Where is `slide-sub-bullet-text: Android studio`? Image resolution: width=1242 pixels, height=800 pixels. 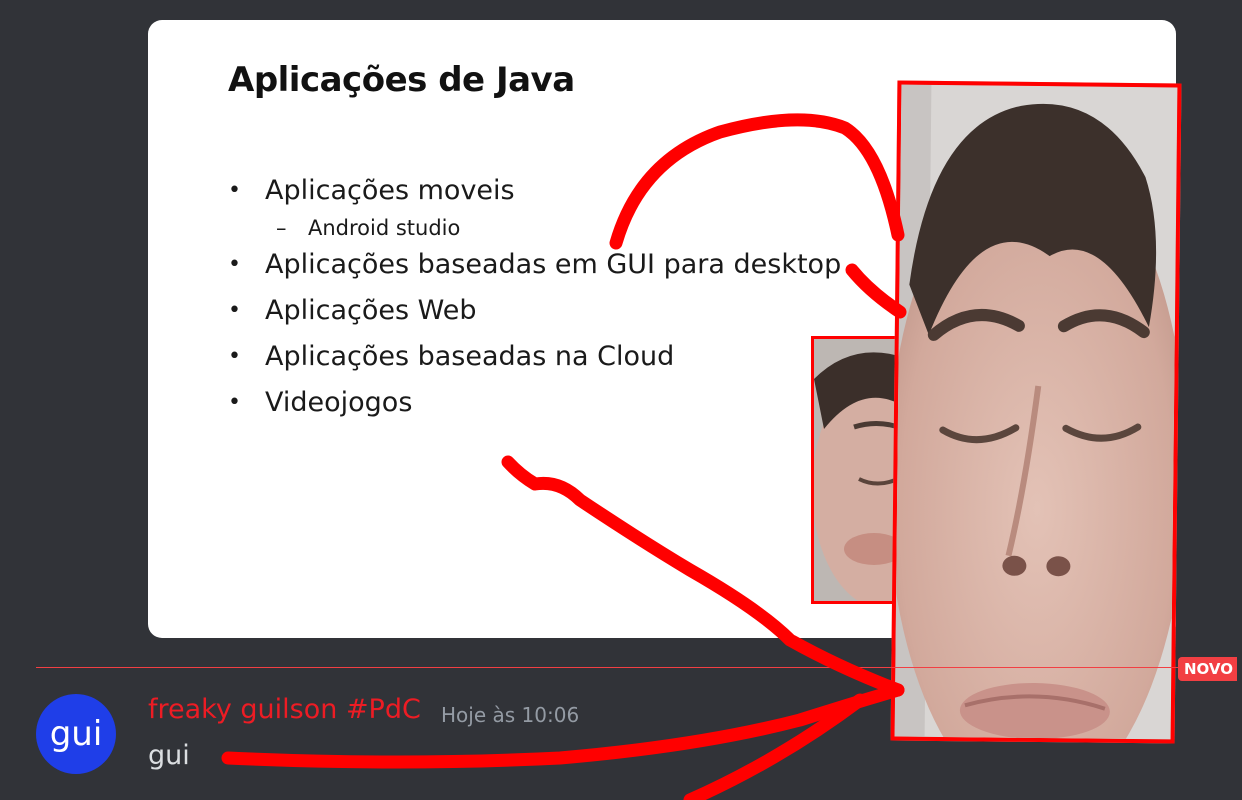 slide-sub-bullet-text: Android studio is located at coordinates (384, 228).